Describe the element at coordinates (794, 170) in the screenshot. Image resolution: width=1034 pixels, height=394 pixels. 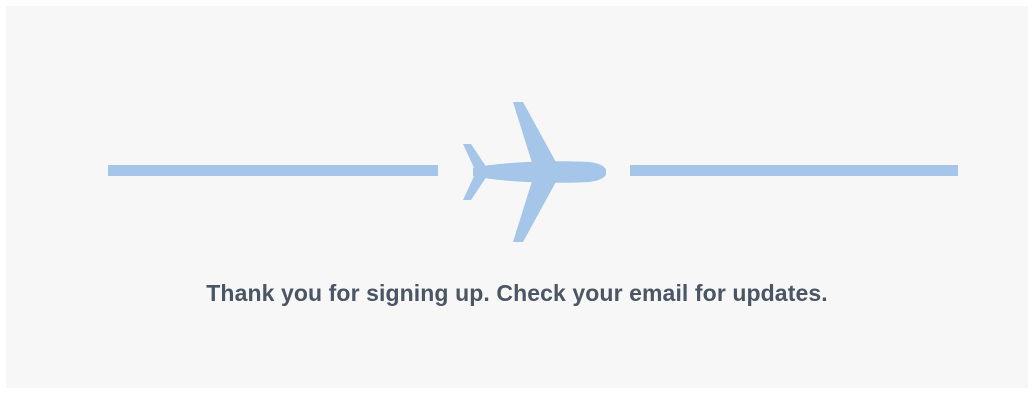
I see `divider-line-right` at that location.